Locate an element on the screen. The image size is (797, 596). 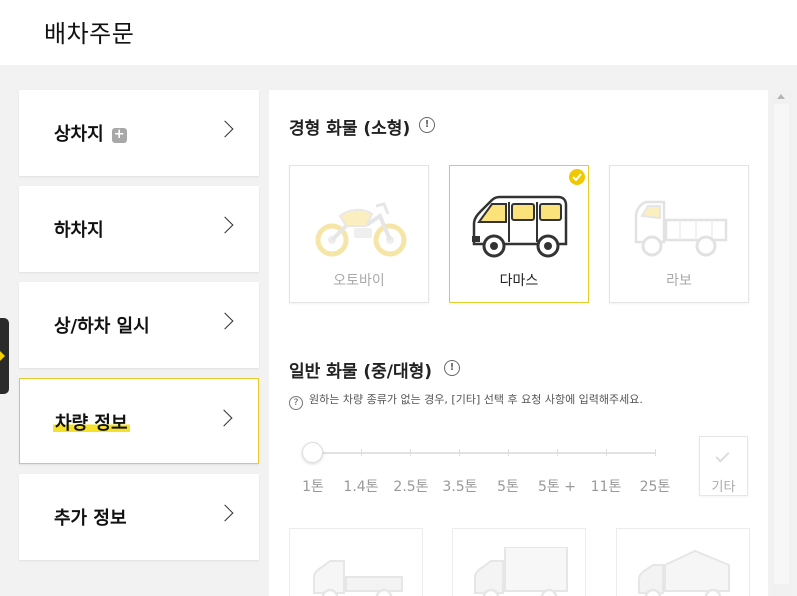
step-vehicle-info: 차량 정보 is located at coordinates (139, 421).